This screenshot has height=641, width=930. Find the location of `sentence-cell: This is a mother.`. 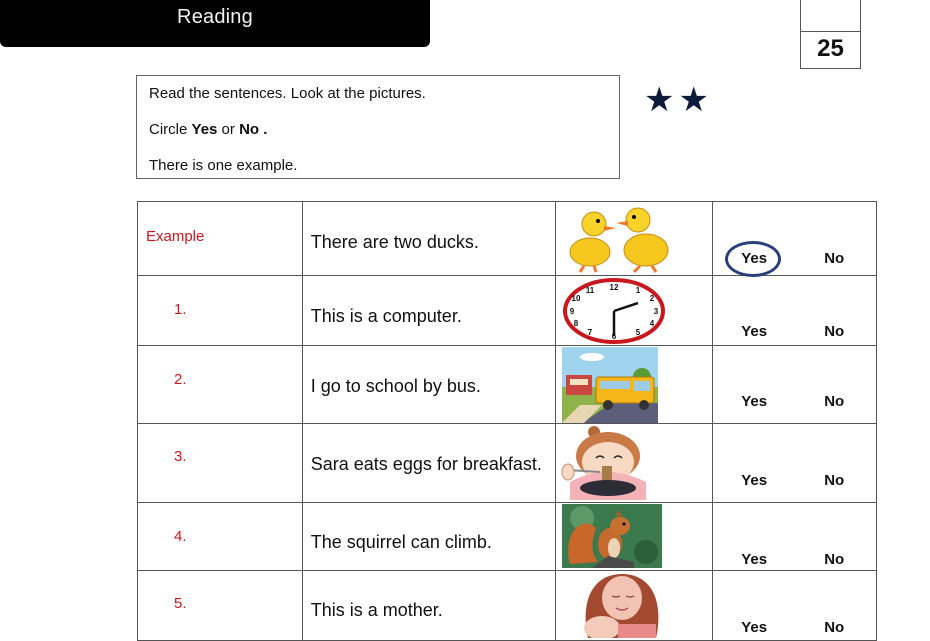

sentence-cell: This is a mother. is located at coordinates (429, 605).